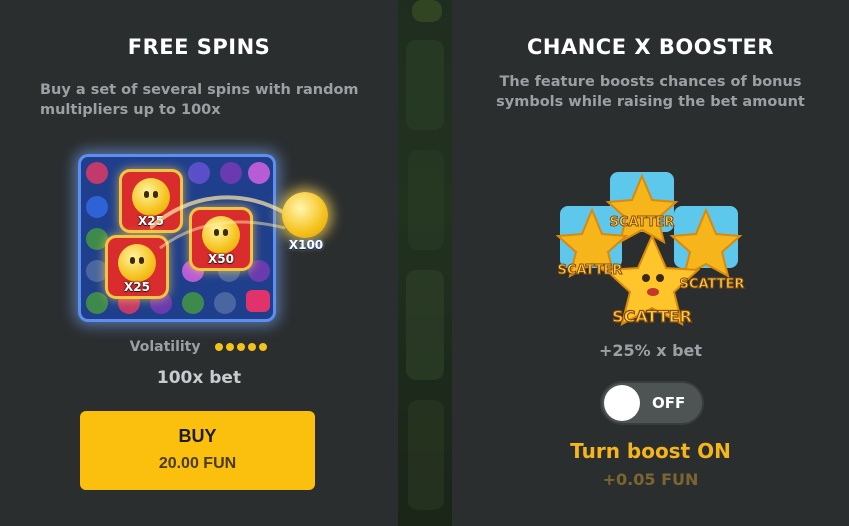  What do you see at coordinates (137, 287) in the screenshot?
I see `multiplier-label: X25` at bounding box center [137, 287].